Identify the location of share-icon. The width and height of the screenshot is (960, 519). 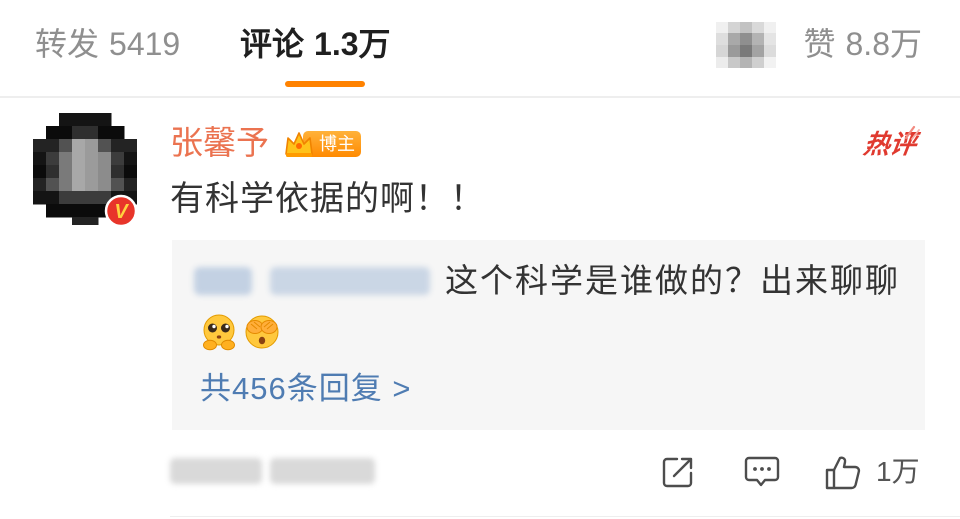
(677, 472).